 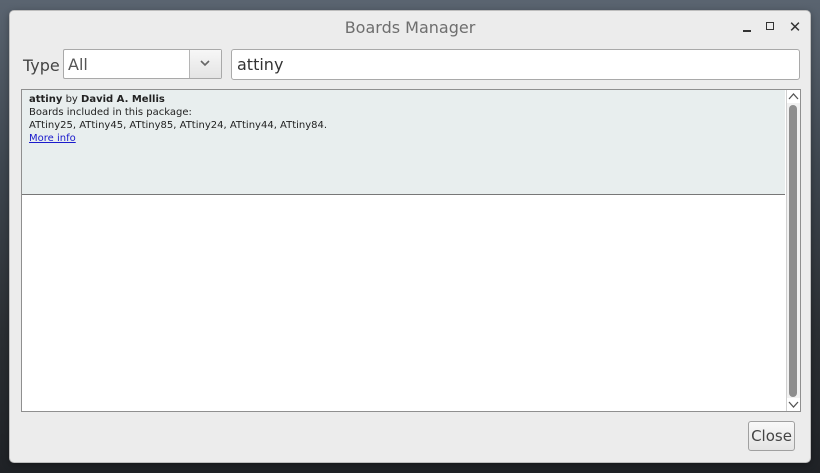 I want to click on window-close-button: ✕, so click(x=795, y=27).